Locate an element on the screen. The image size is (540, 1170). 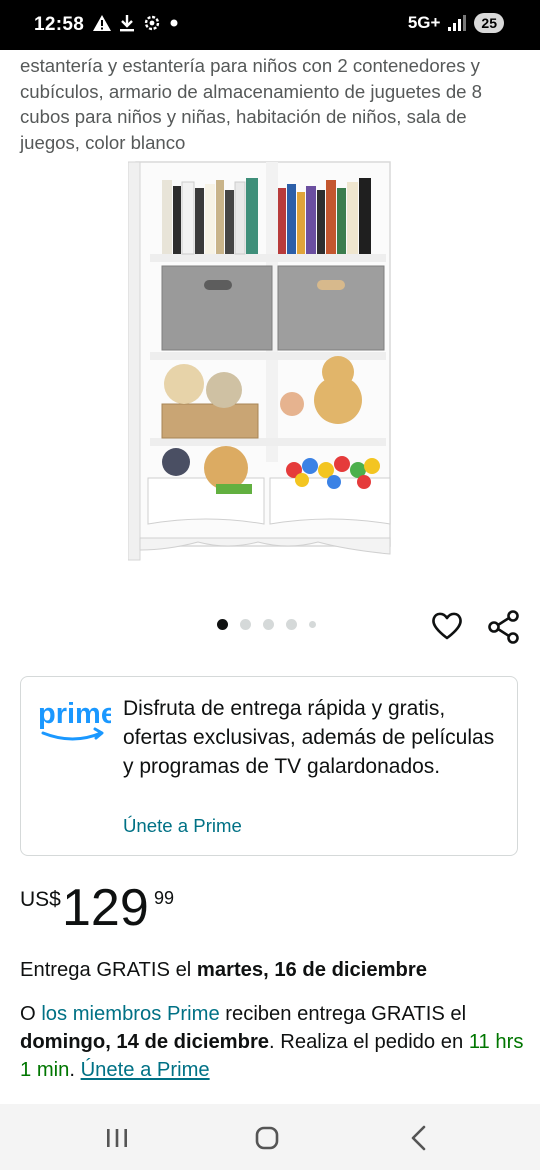
member-sep: . is located at coordinates (75, 1070).